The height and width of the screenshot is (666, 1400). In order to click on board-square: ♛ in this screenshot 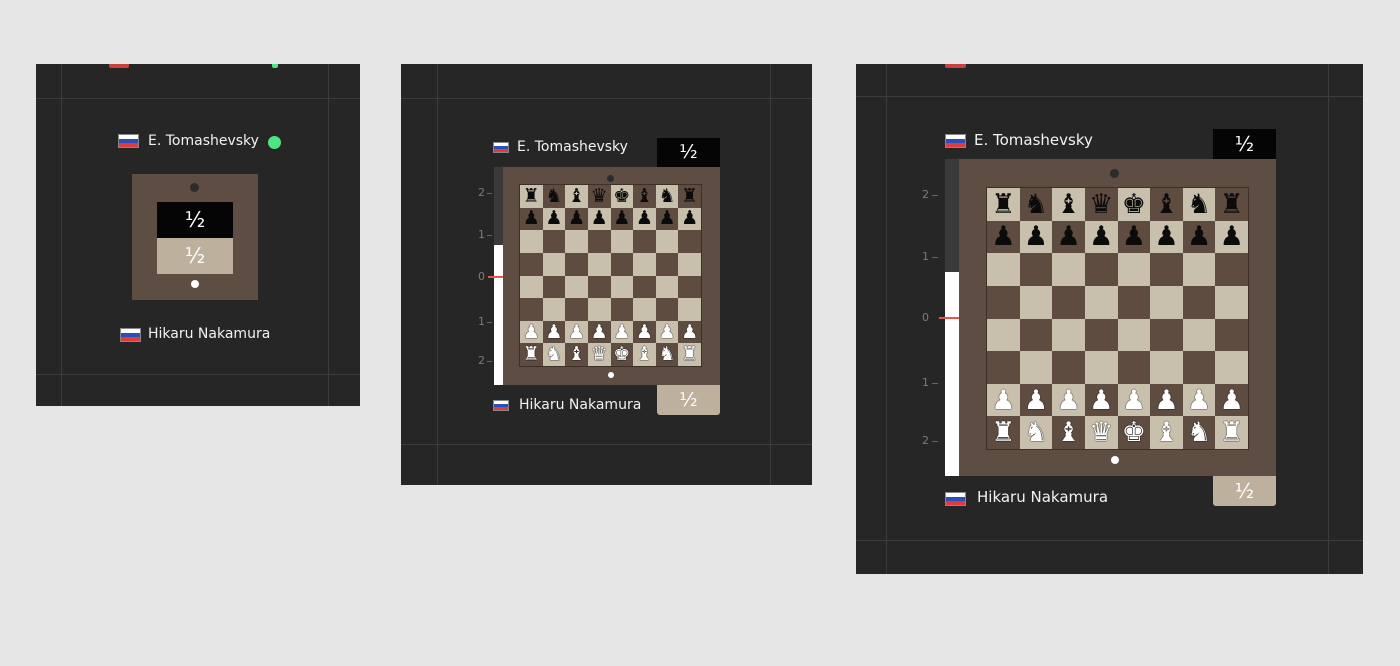, I will do `click(1101, 432)`.